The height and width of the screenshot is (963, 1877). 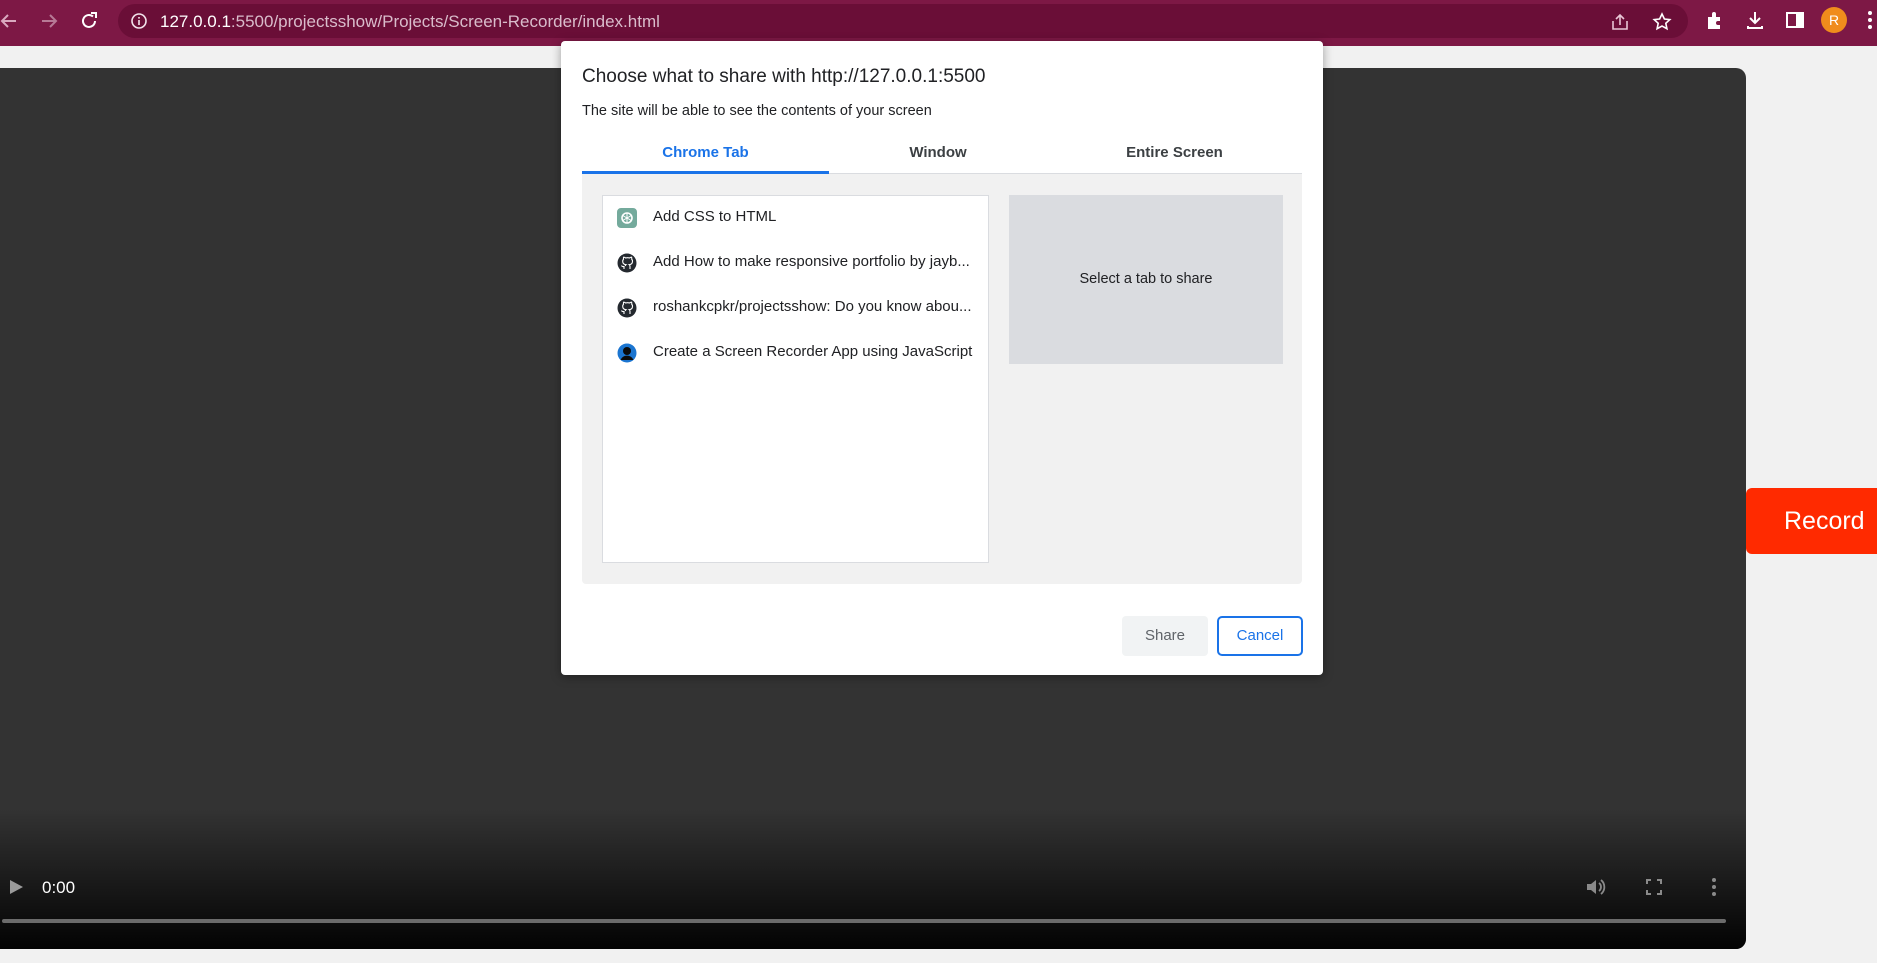 What do you see at coordinates (12, 21) in the screenshot?
I see `back-icon` at bounding box center [12, 21].